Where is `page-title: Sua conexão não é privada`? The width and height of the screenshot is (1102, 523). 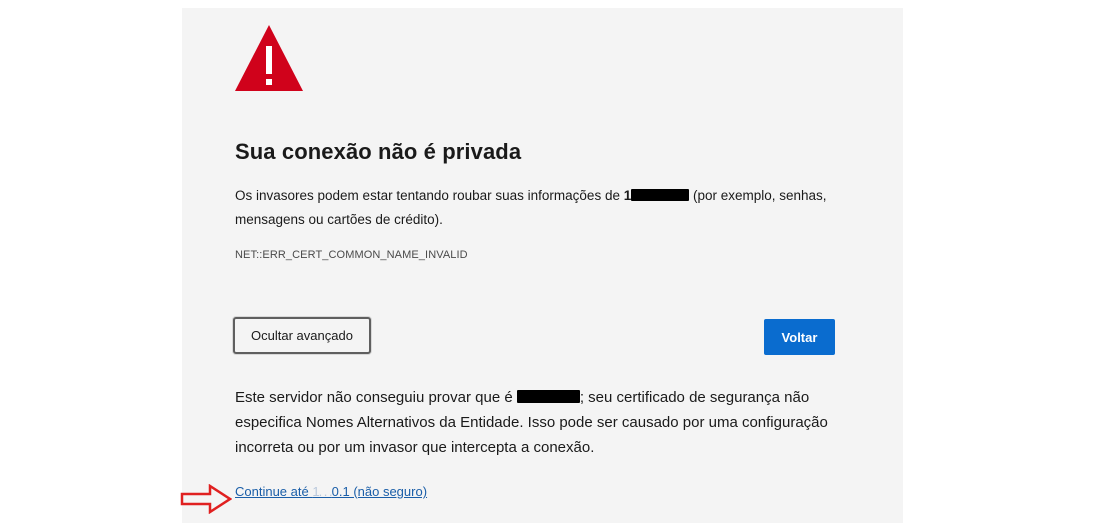 page-title: Sua conexão não é privada is located at coordinates (378, 151).